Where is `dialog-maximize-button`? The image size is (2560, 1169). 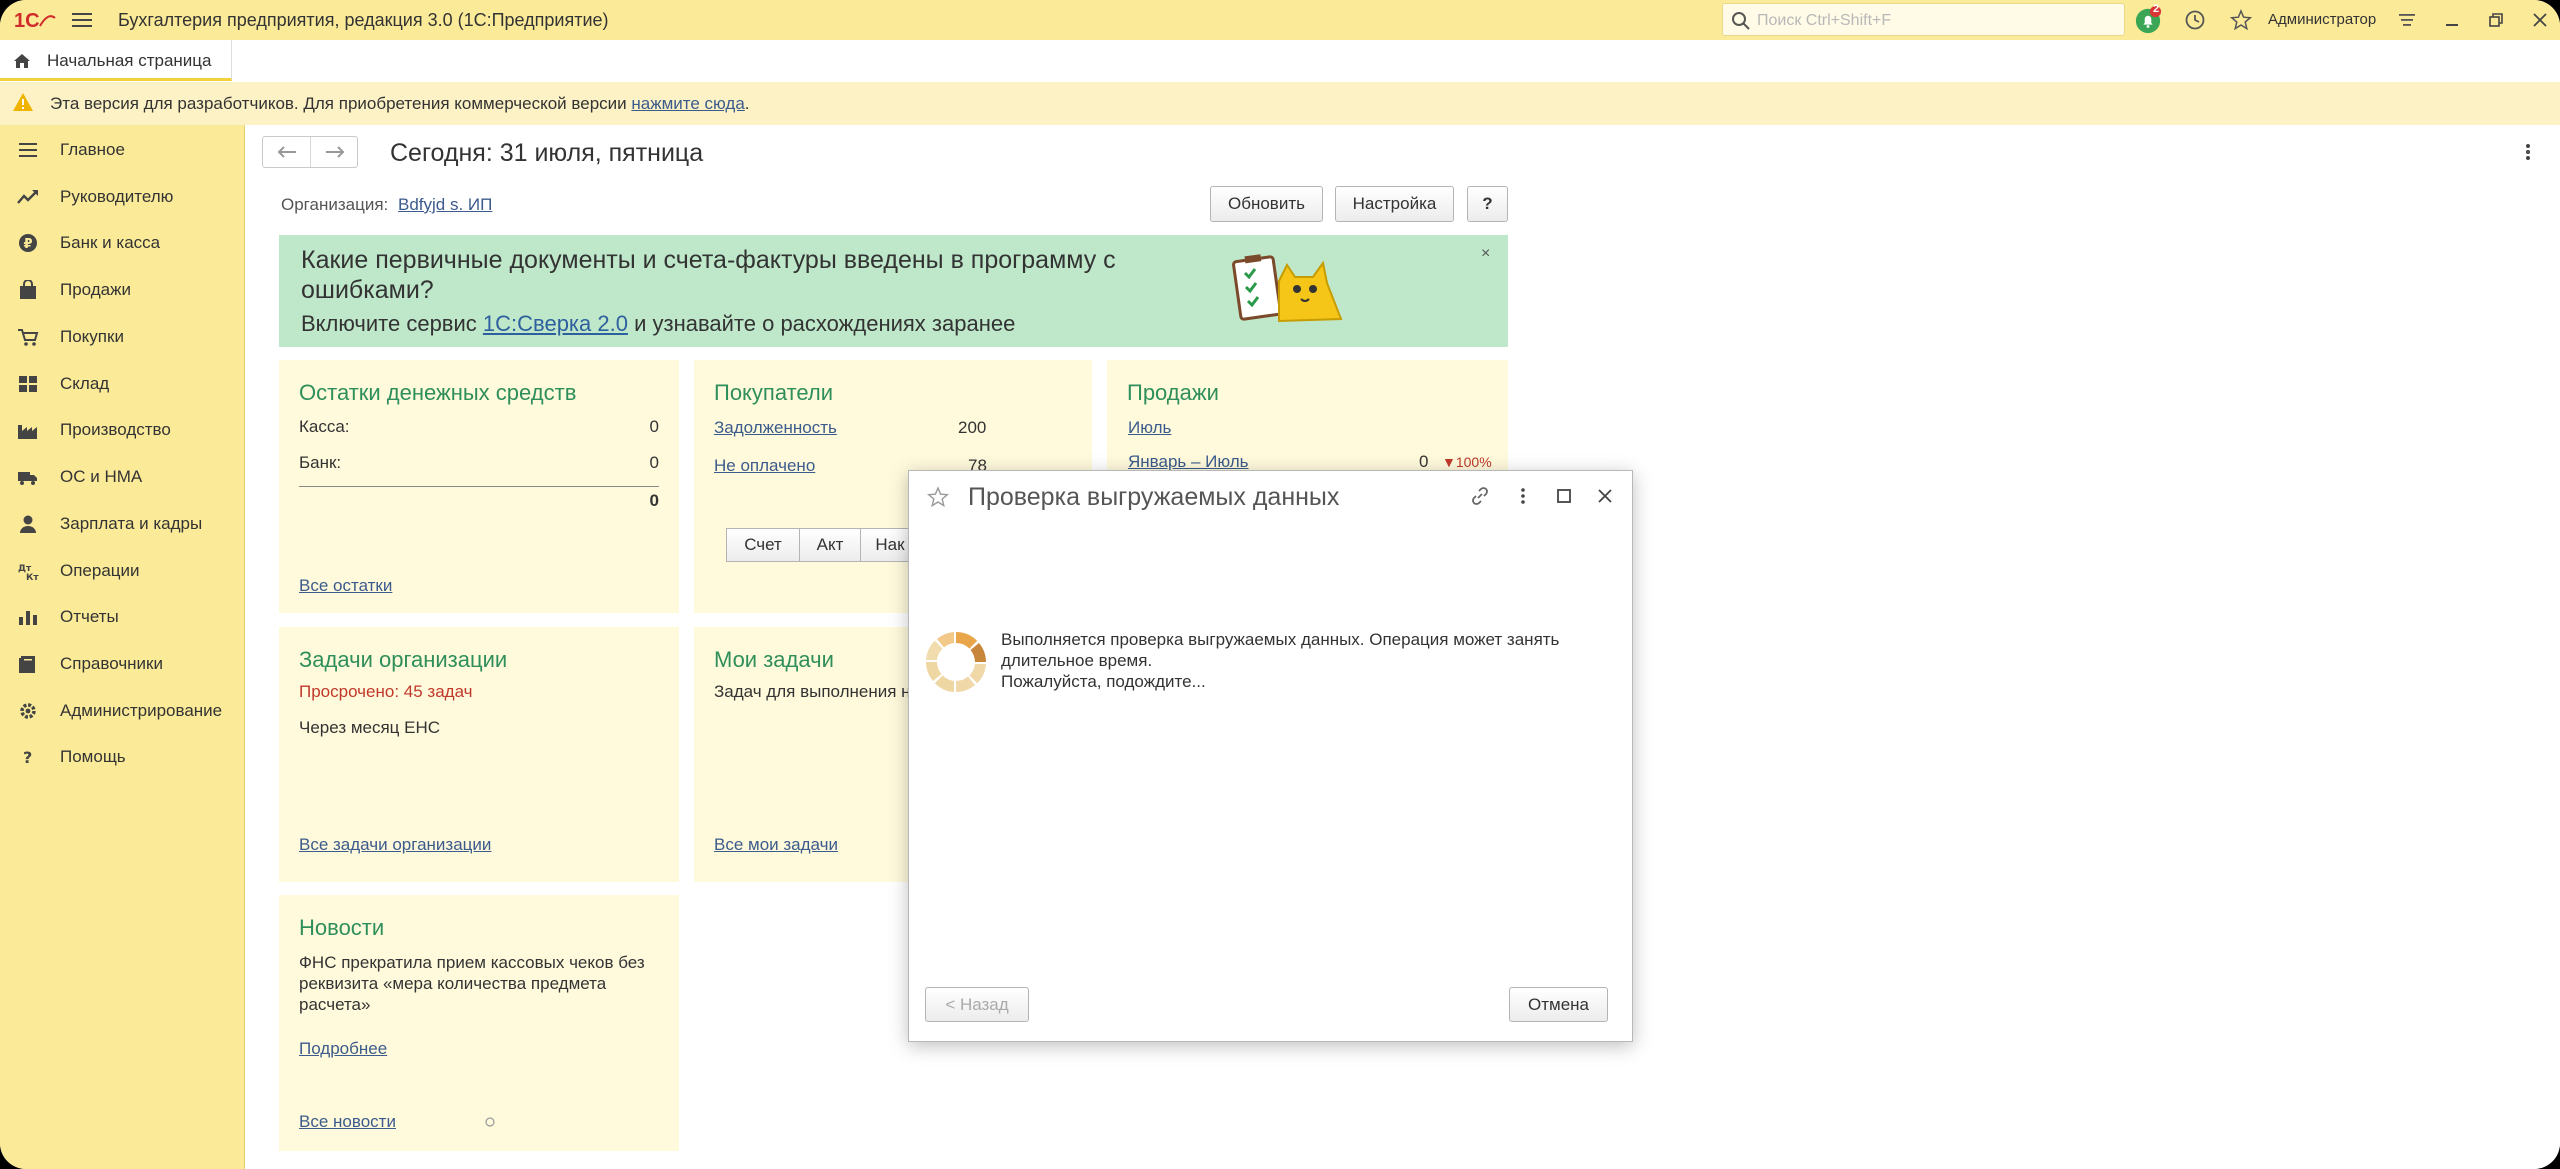 dialog-maximize-button is located at coordinates (1564, 496).